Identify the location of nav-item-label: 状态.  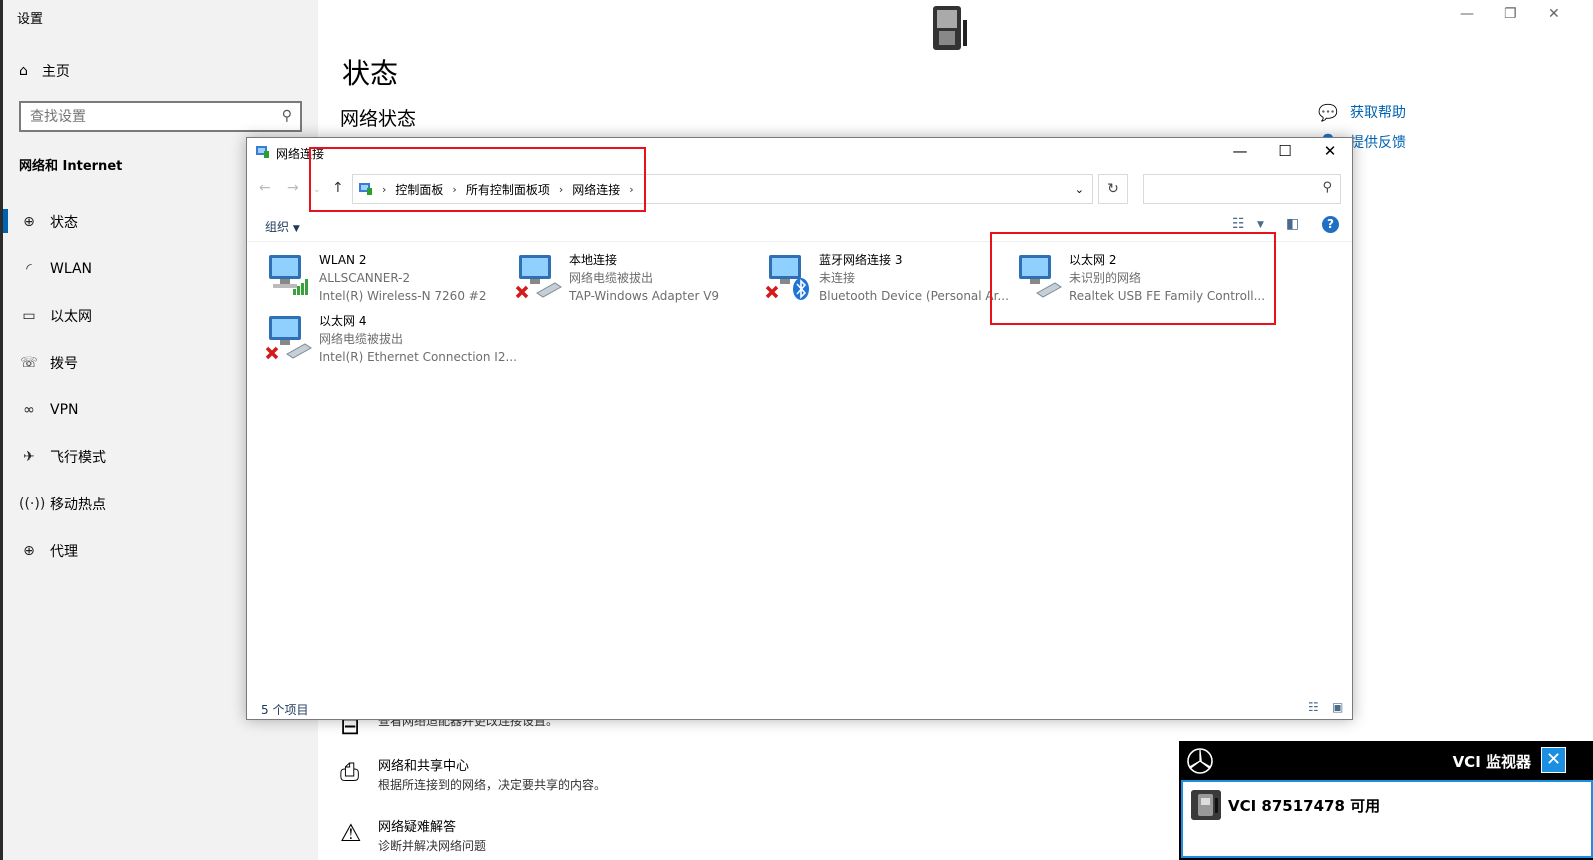
(64, 222).